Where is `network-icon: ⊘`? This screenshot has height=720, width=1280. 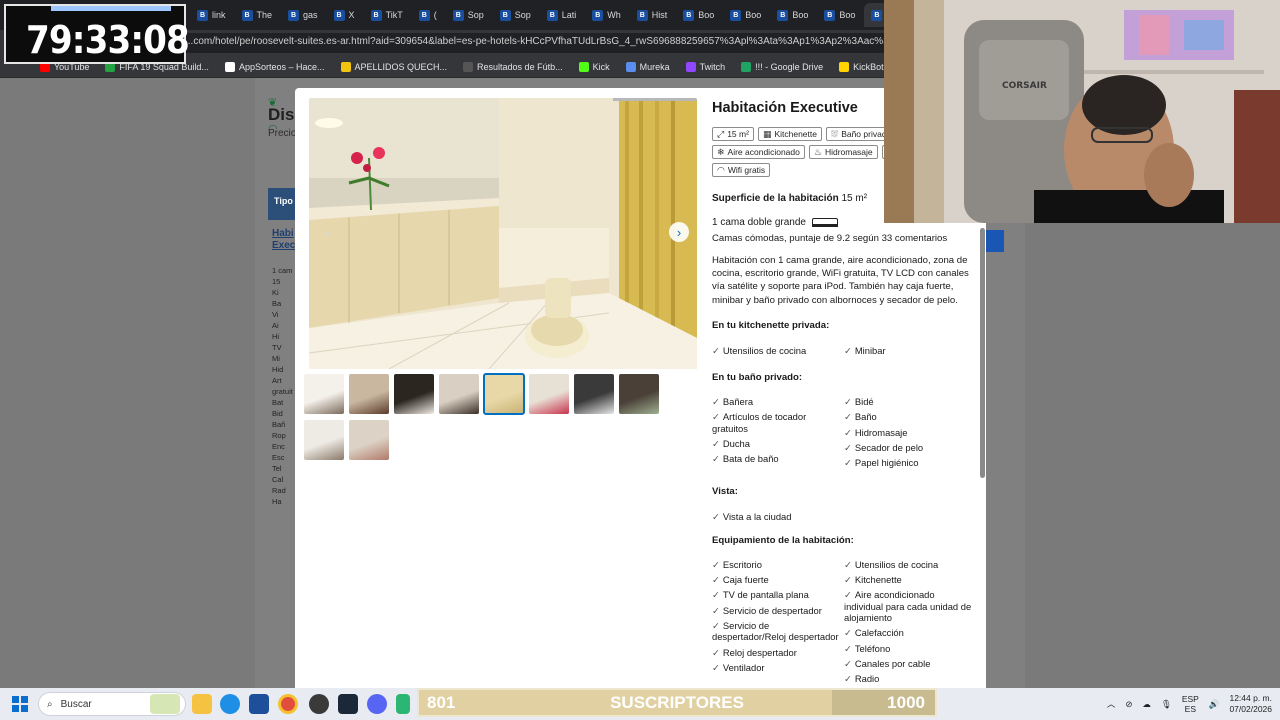 network-icon: ⊘ is located at coordinates (1128, 704).